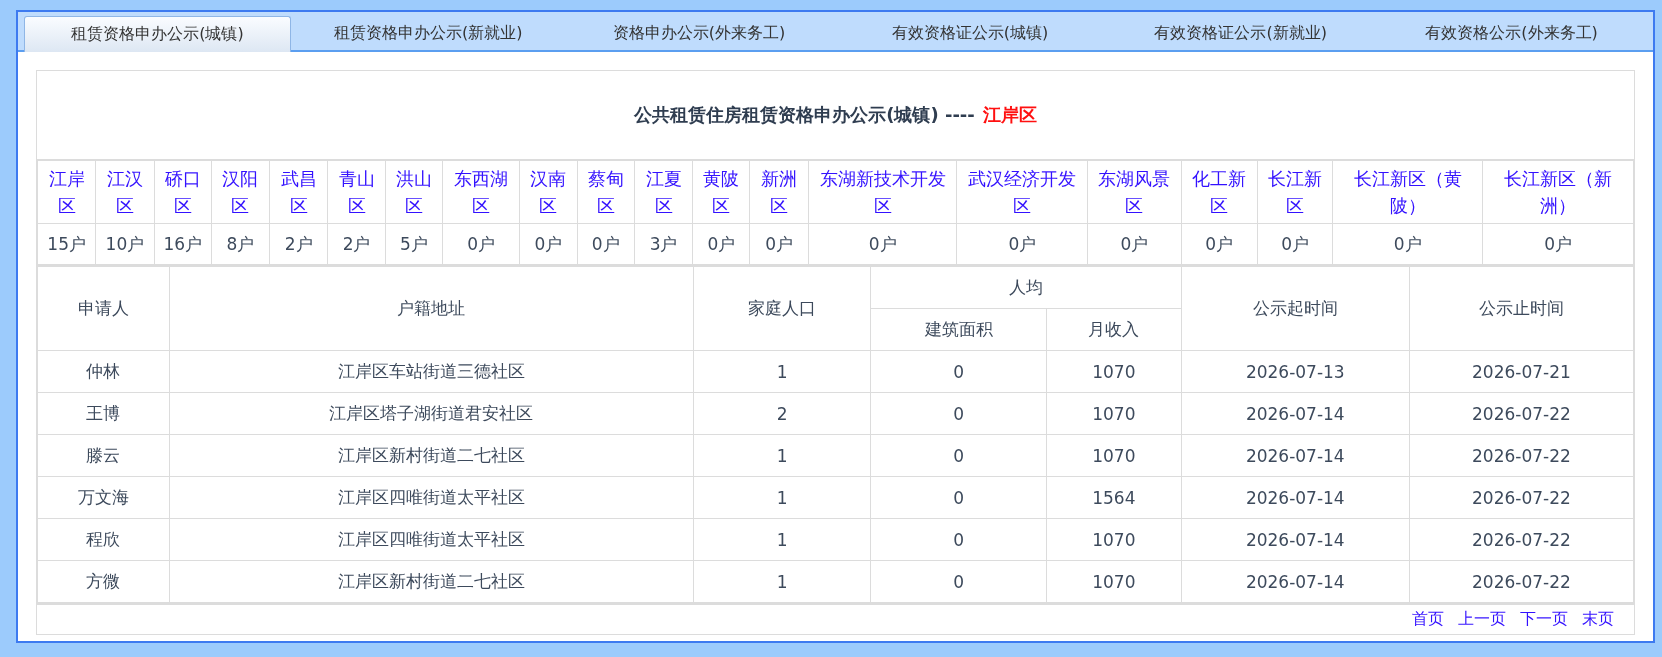 Image resolution: width=1662 pixels, height=657 pixels. What do you see at coordinates (1428, 619) in the screenshot?
I see `pager-link: 首页` at bounding box center [1428, 619].